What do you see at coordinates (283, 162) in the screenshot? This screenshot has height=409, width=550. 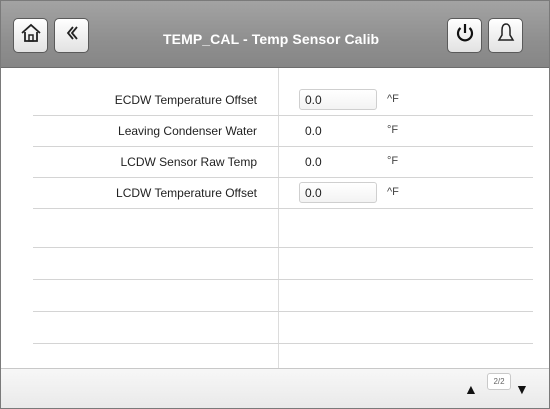 I see `table-row: LCDW Sensor Raw Temp 0.0 °F` at bounding box center [283, 162].